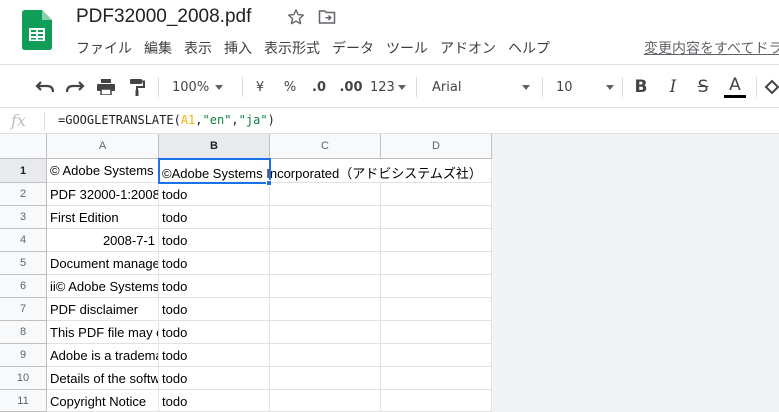 The image size is (779, 412). Describe the element at coordinates (198, 48) in the screenshot. I see `menu-view: 表示` at that location.